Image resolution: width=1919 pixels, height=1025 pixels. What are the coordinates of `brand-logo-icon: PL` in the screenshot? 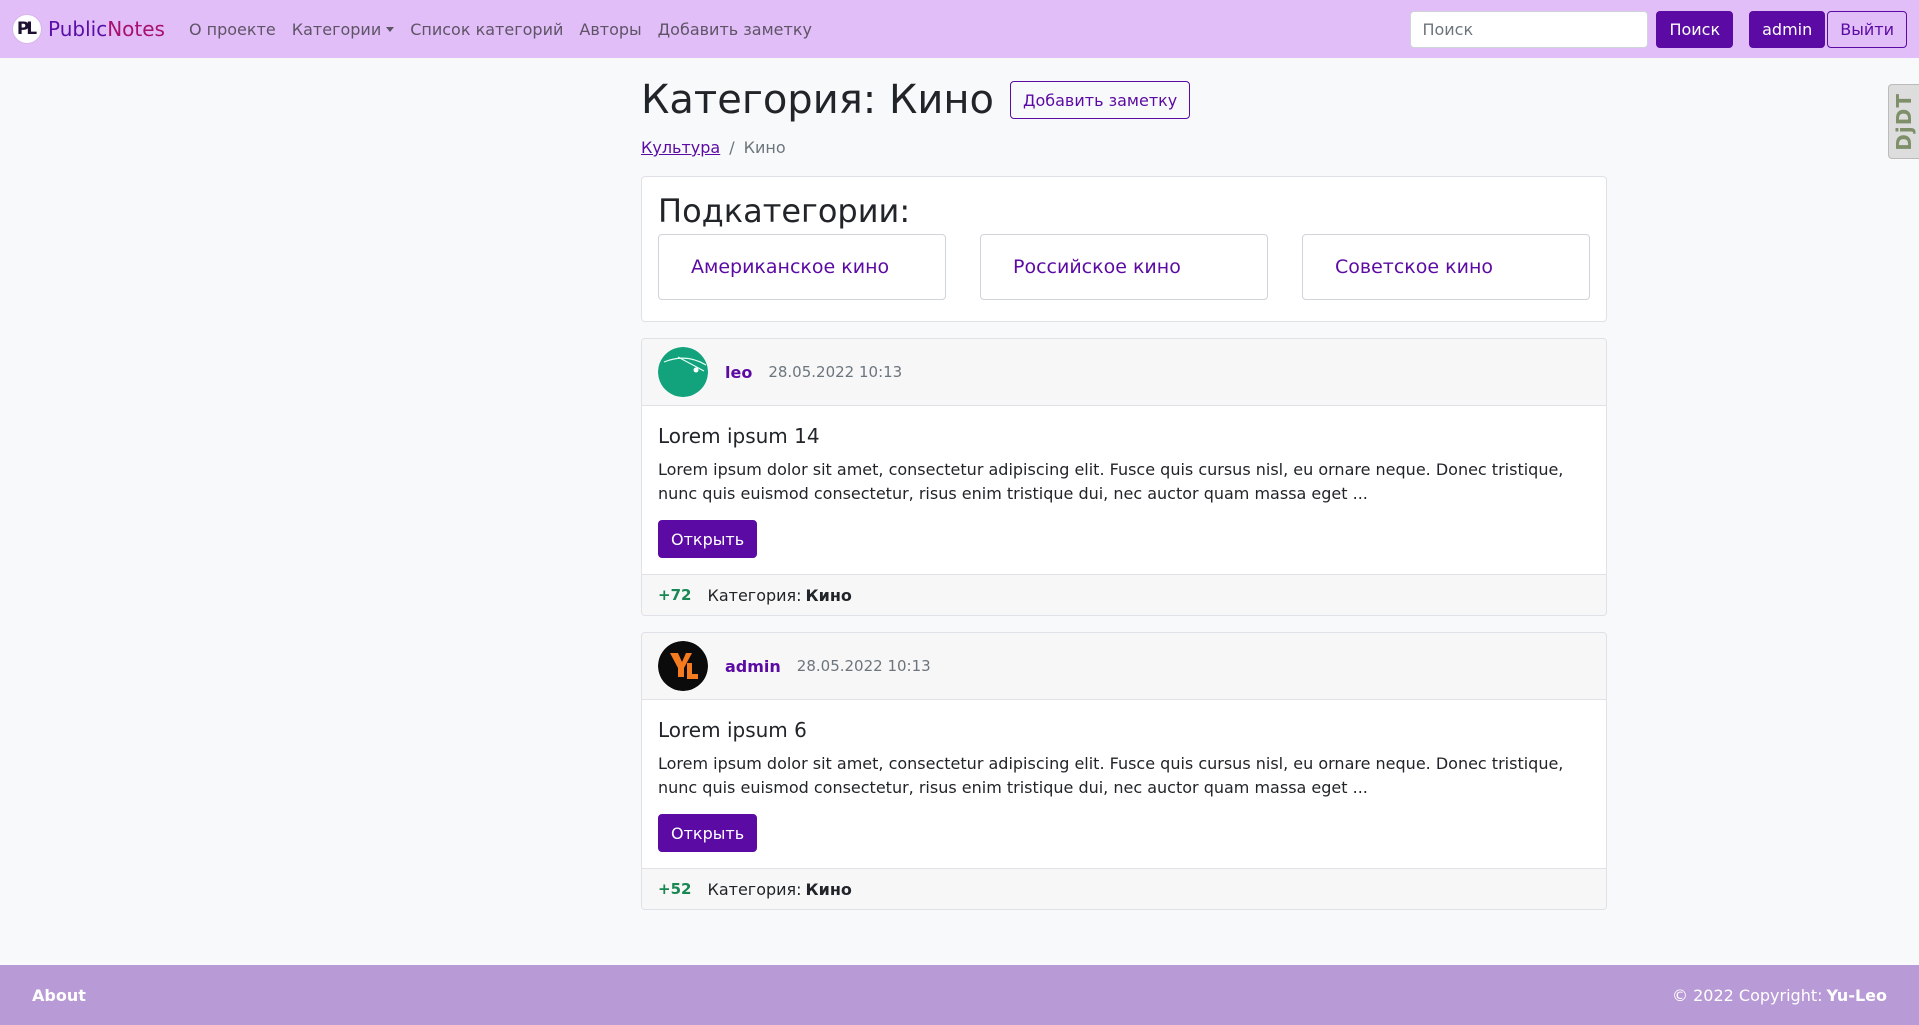 It's located at (27, 29).